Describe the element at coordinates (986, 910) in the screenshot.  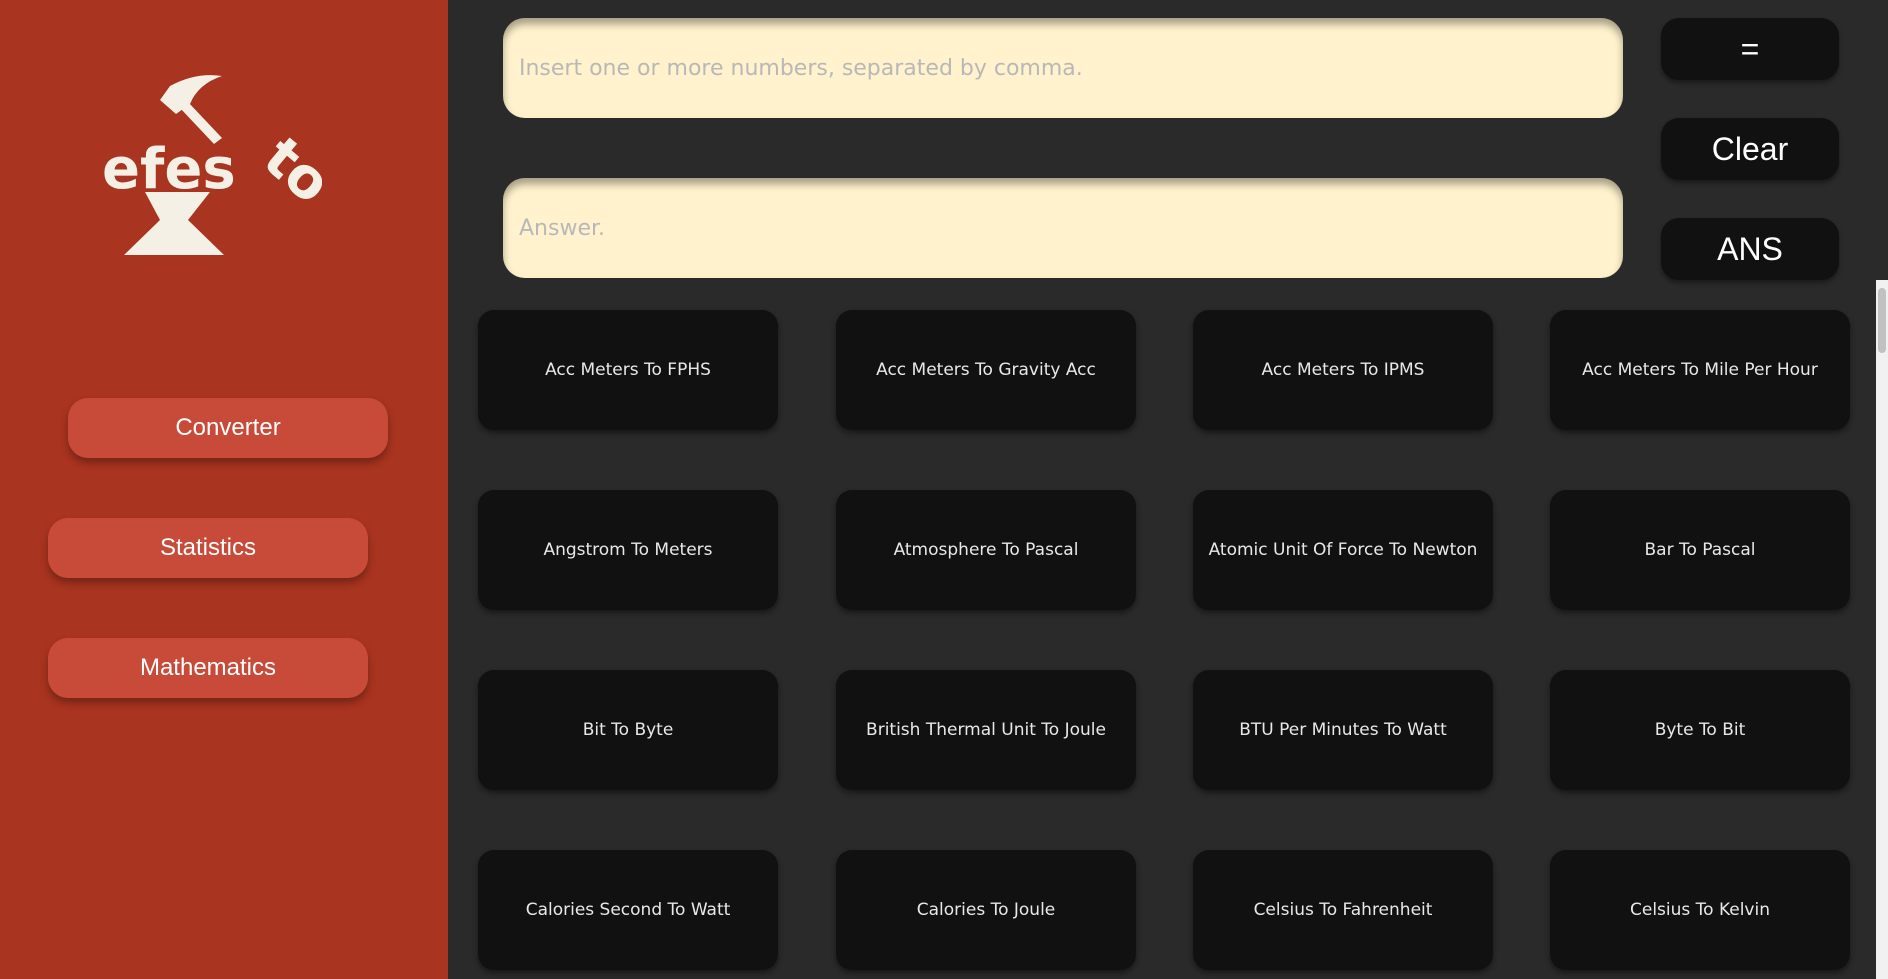
I see `conversion-card: Calories To Joule` at that location.